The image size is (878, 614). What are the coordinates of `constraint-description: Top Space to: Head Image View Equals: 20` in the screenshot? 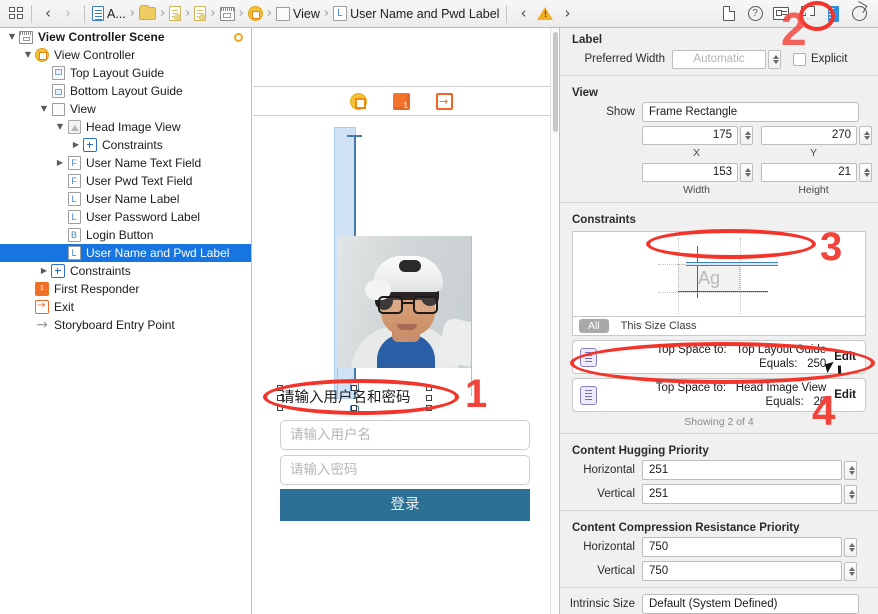 It's located at (715, 395).